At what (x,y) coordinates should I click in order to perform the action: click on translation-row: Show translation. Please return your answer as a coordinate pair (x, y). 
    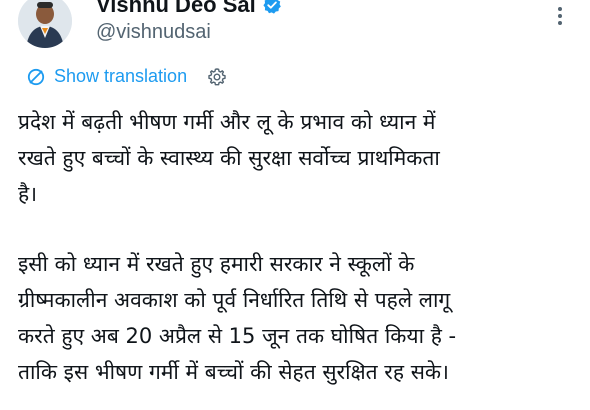
    Looking at the image, I should click on (126, 76).